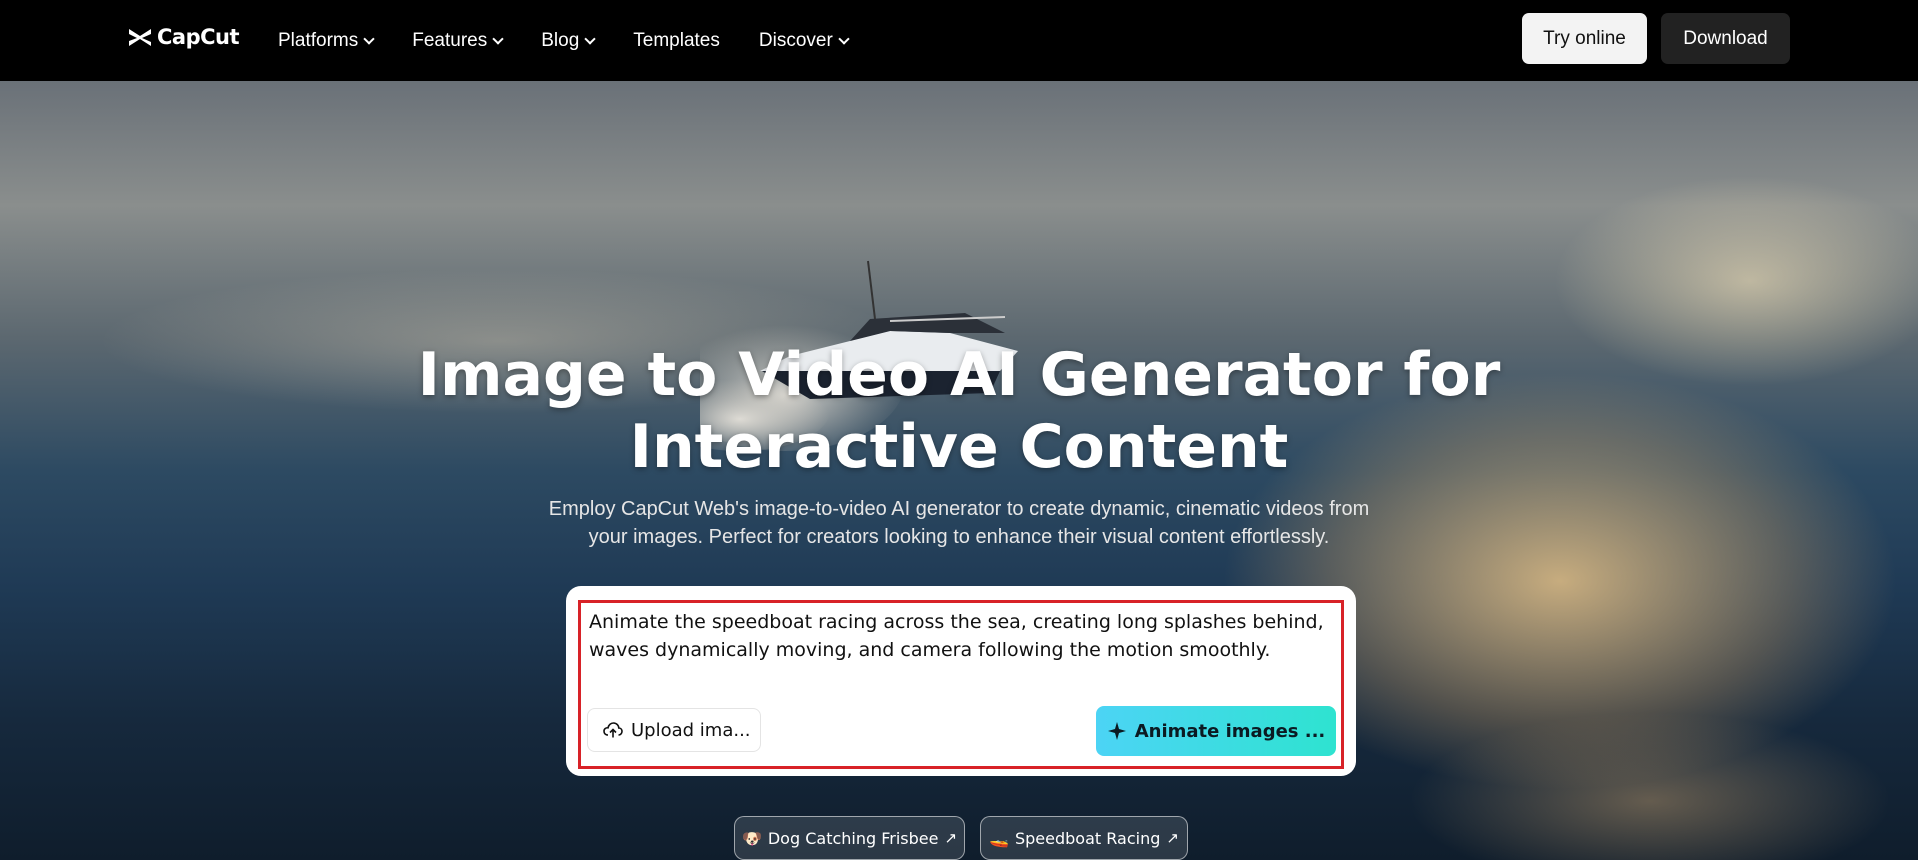 The height and width of the screenshot is (860, 1918). I want to click on capcut-logo: CapCut, so click(183, 37).